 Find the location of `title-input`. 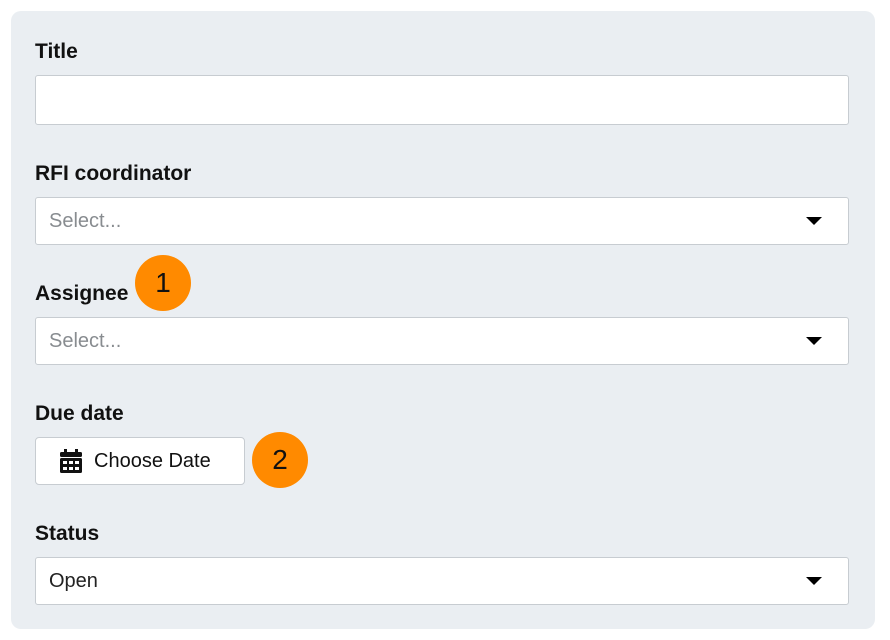

title-input is located at coordinates (442, 100).